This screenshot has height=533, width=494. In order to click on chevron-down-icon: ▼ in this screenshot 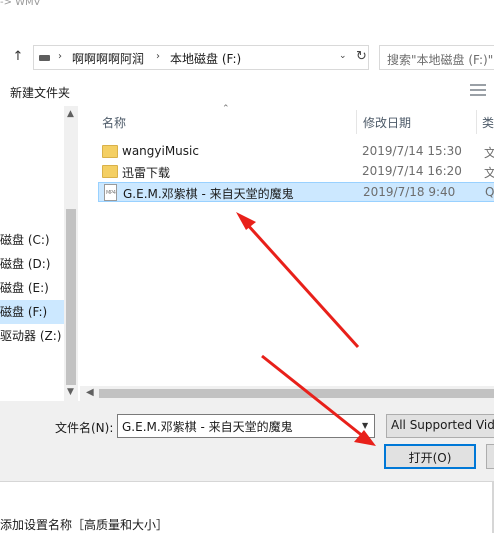, I will do `click(365, 425)`.